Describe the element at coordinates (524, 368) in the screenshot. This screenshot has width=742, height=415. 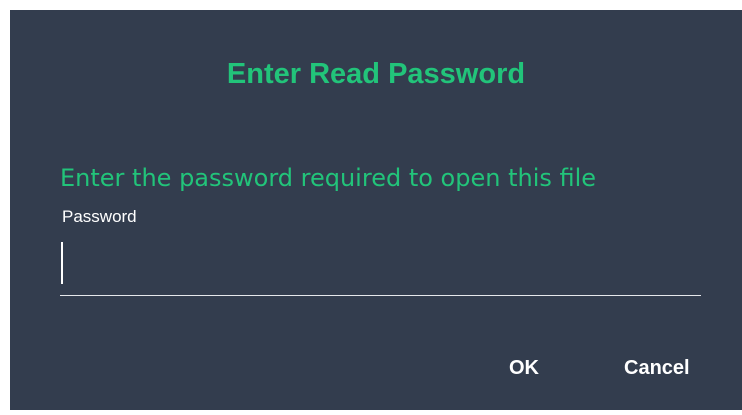
I see `ok-button: OK` at that location.